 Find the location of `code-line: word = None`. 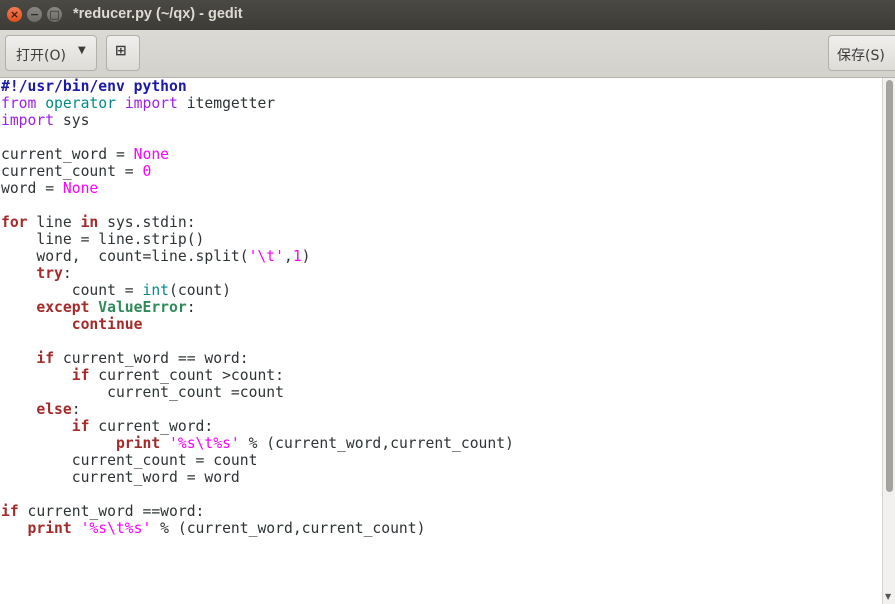

code-line: word = None is located at coordinates (257, 188).